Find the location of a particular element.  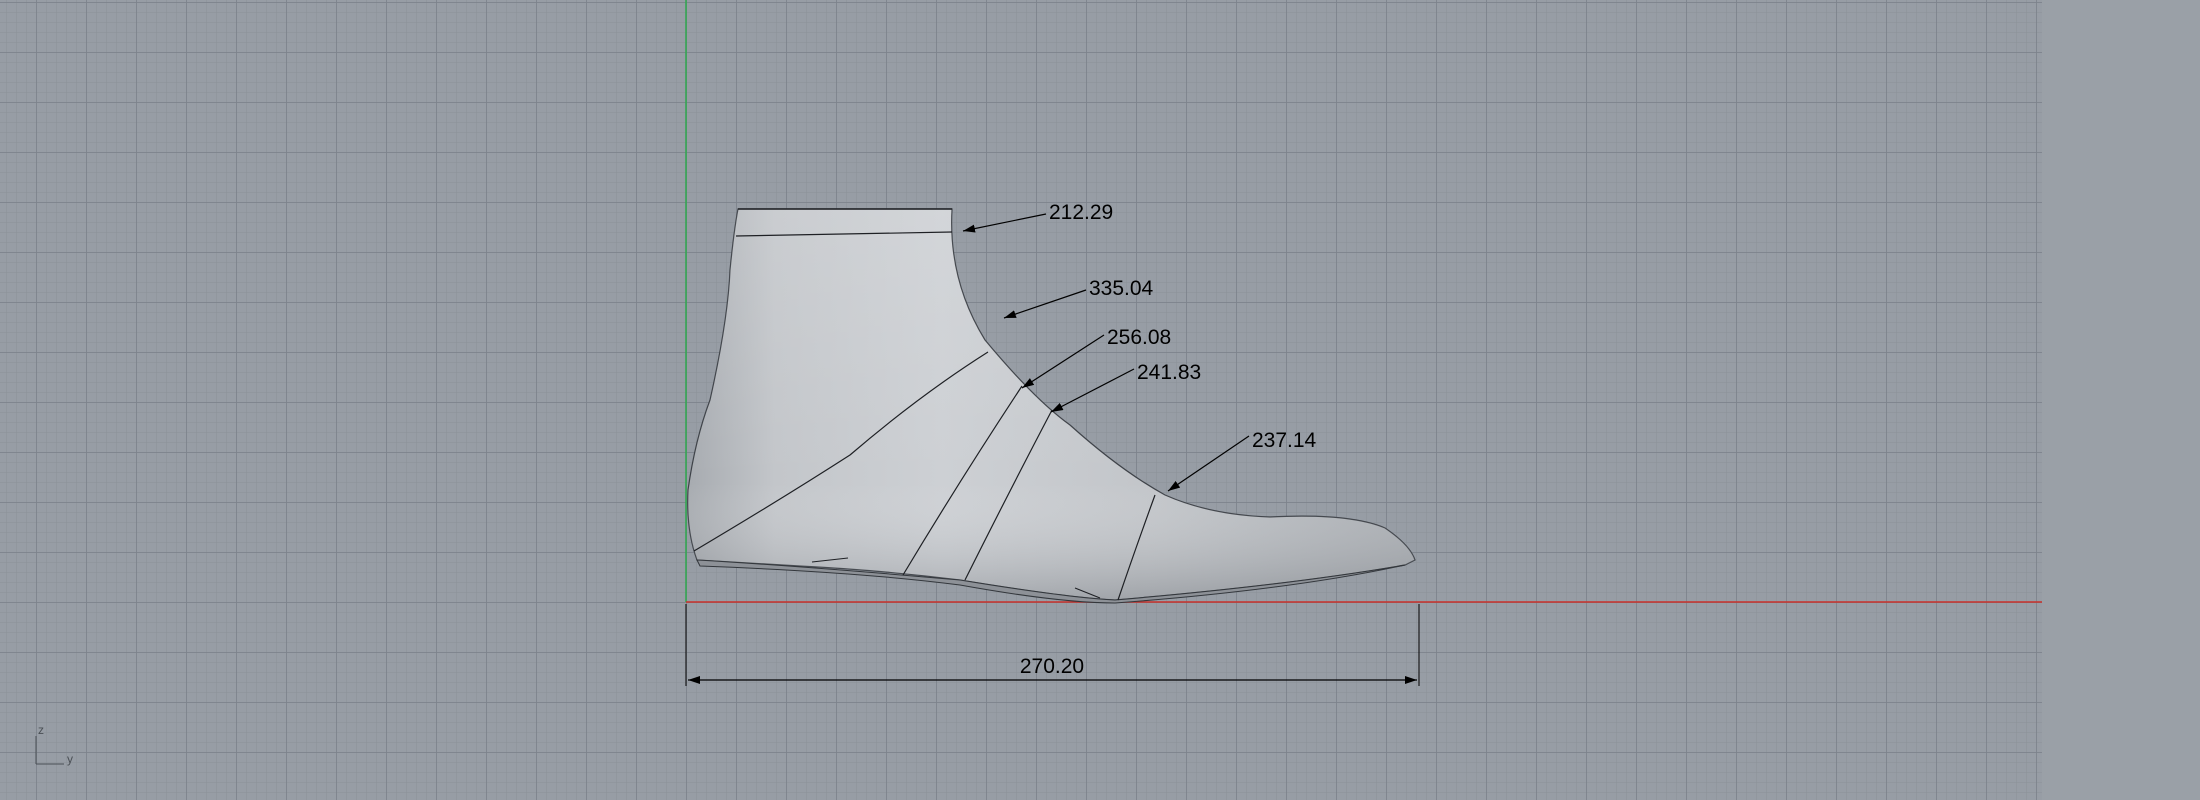

widget-z-label: z is located at coordinates (41, 730).